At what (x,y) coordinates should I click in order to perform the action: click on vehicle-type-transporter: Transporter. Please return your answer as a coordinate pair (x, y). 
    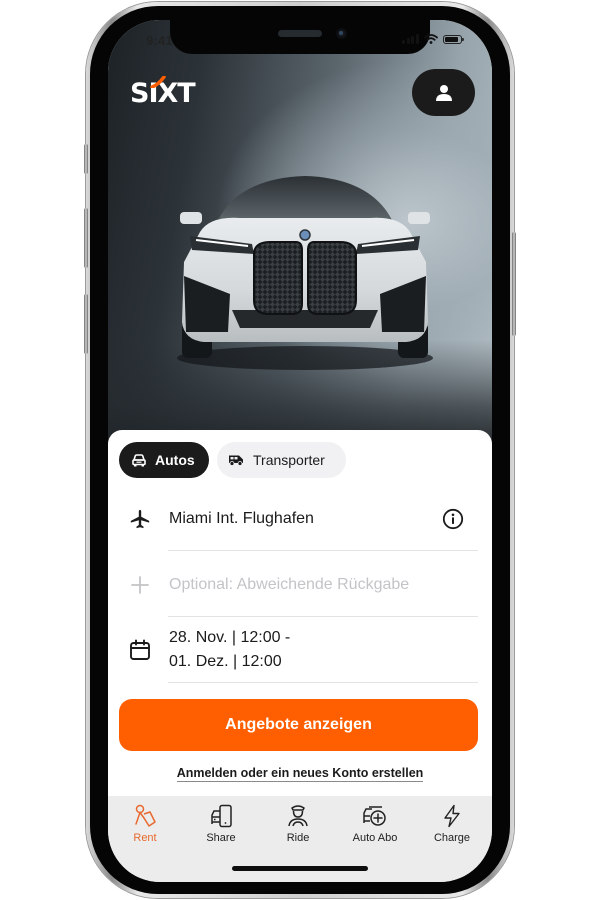
    Looking at the image, I should click on (281, 460).